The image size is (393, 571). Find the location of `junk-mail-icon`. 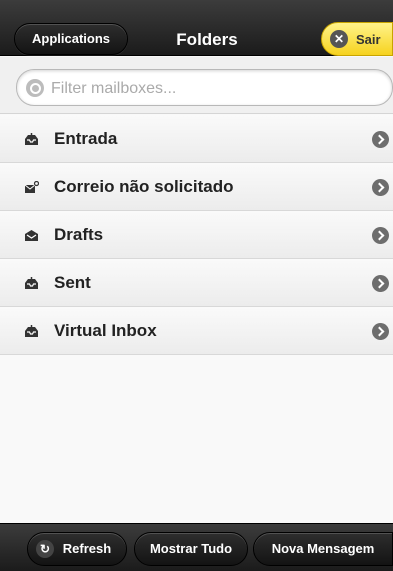

junk-mail-icon is located at coordinates (31, 187).